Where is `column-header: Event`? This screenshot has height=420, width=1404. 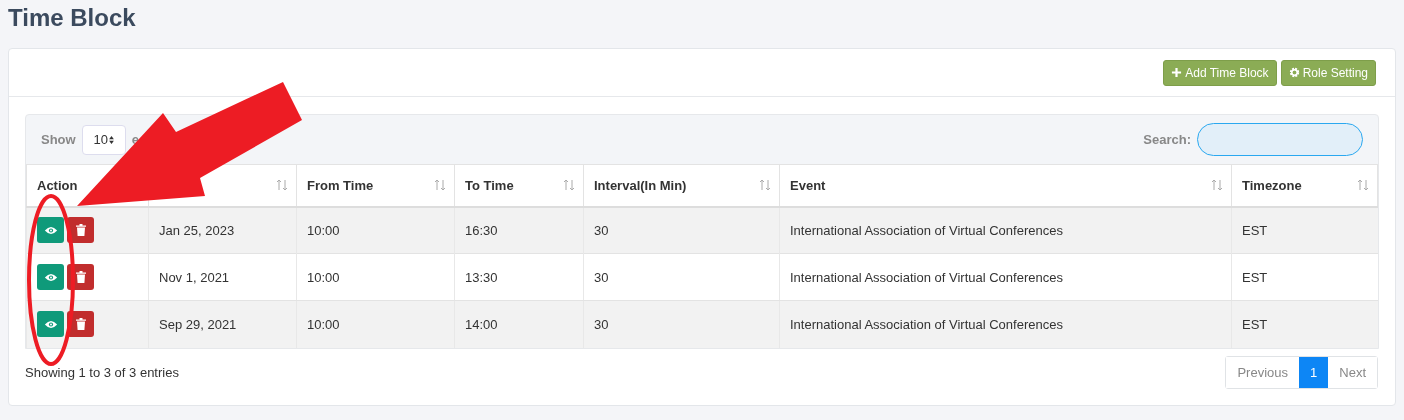 column-header: Event is located at coordinates (808, 185).